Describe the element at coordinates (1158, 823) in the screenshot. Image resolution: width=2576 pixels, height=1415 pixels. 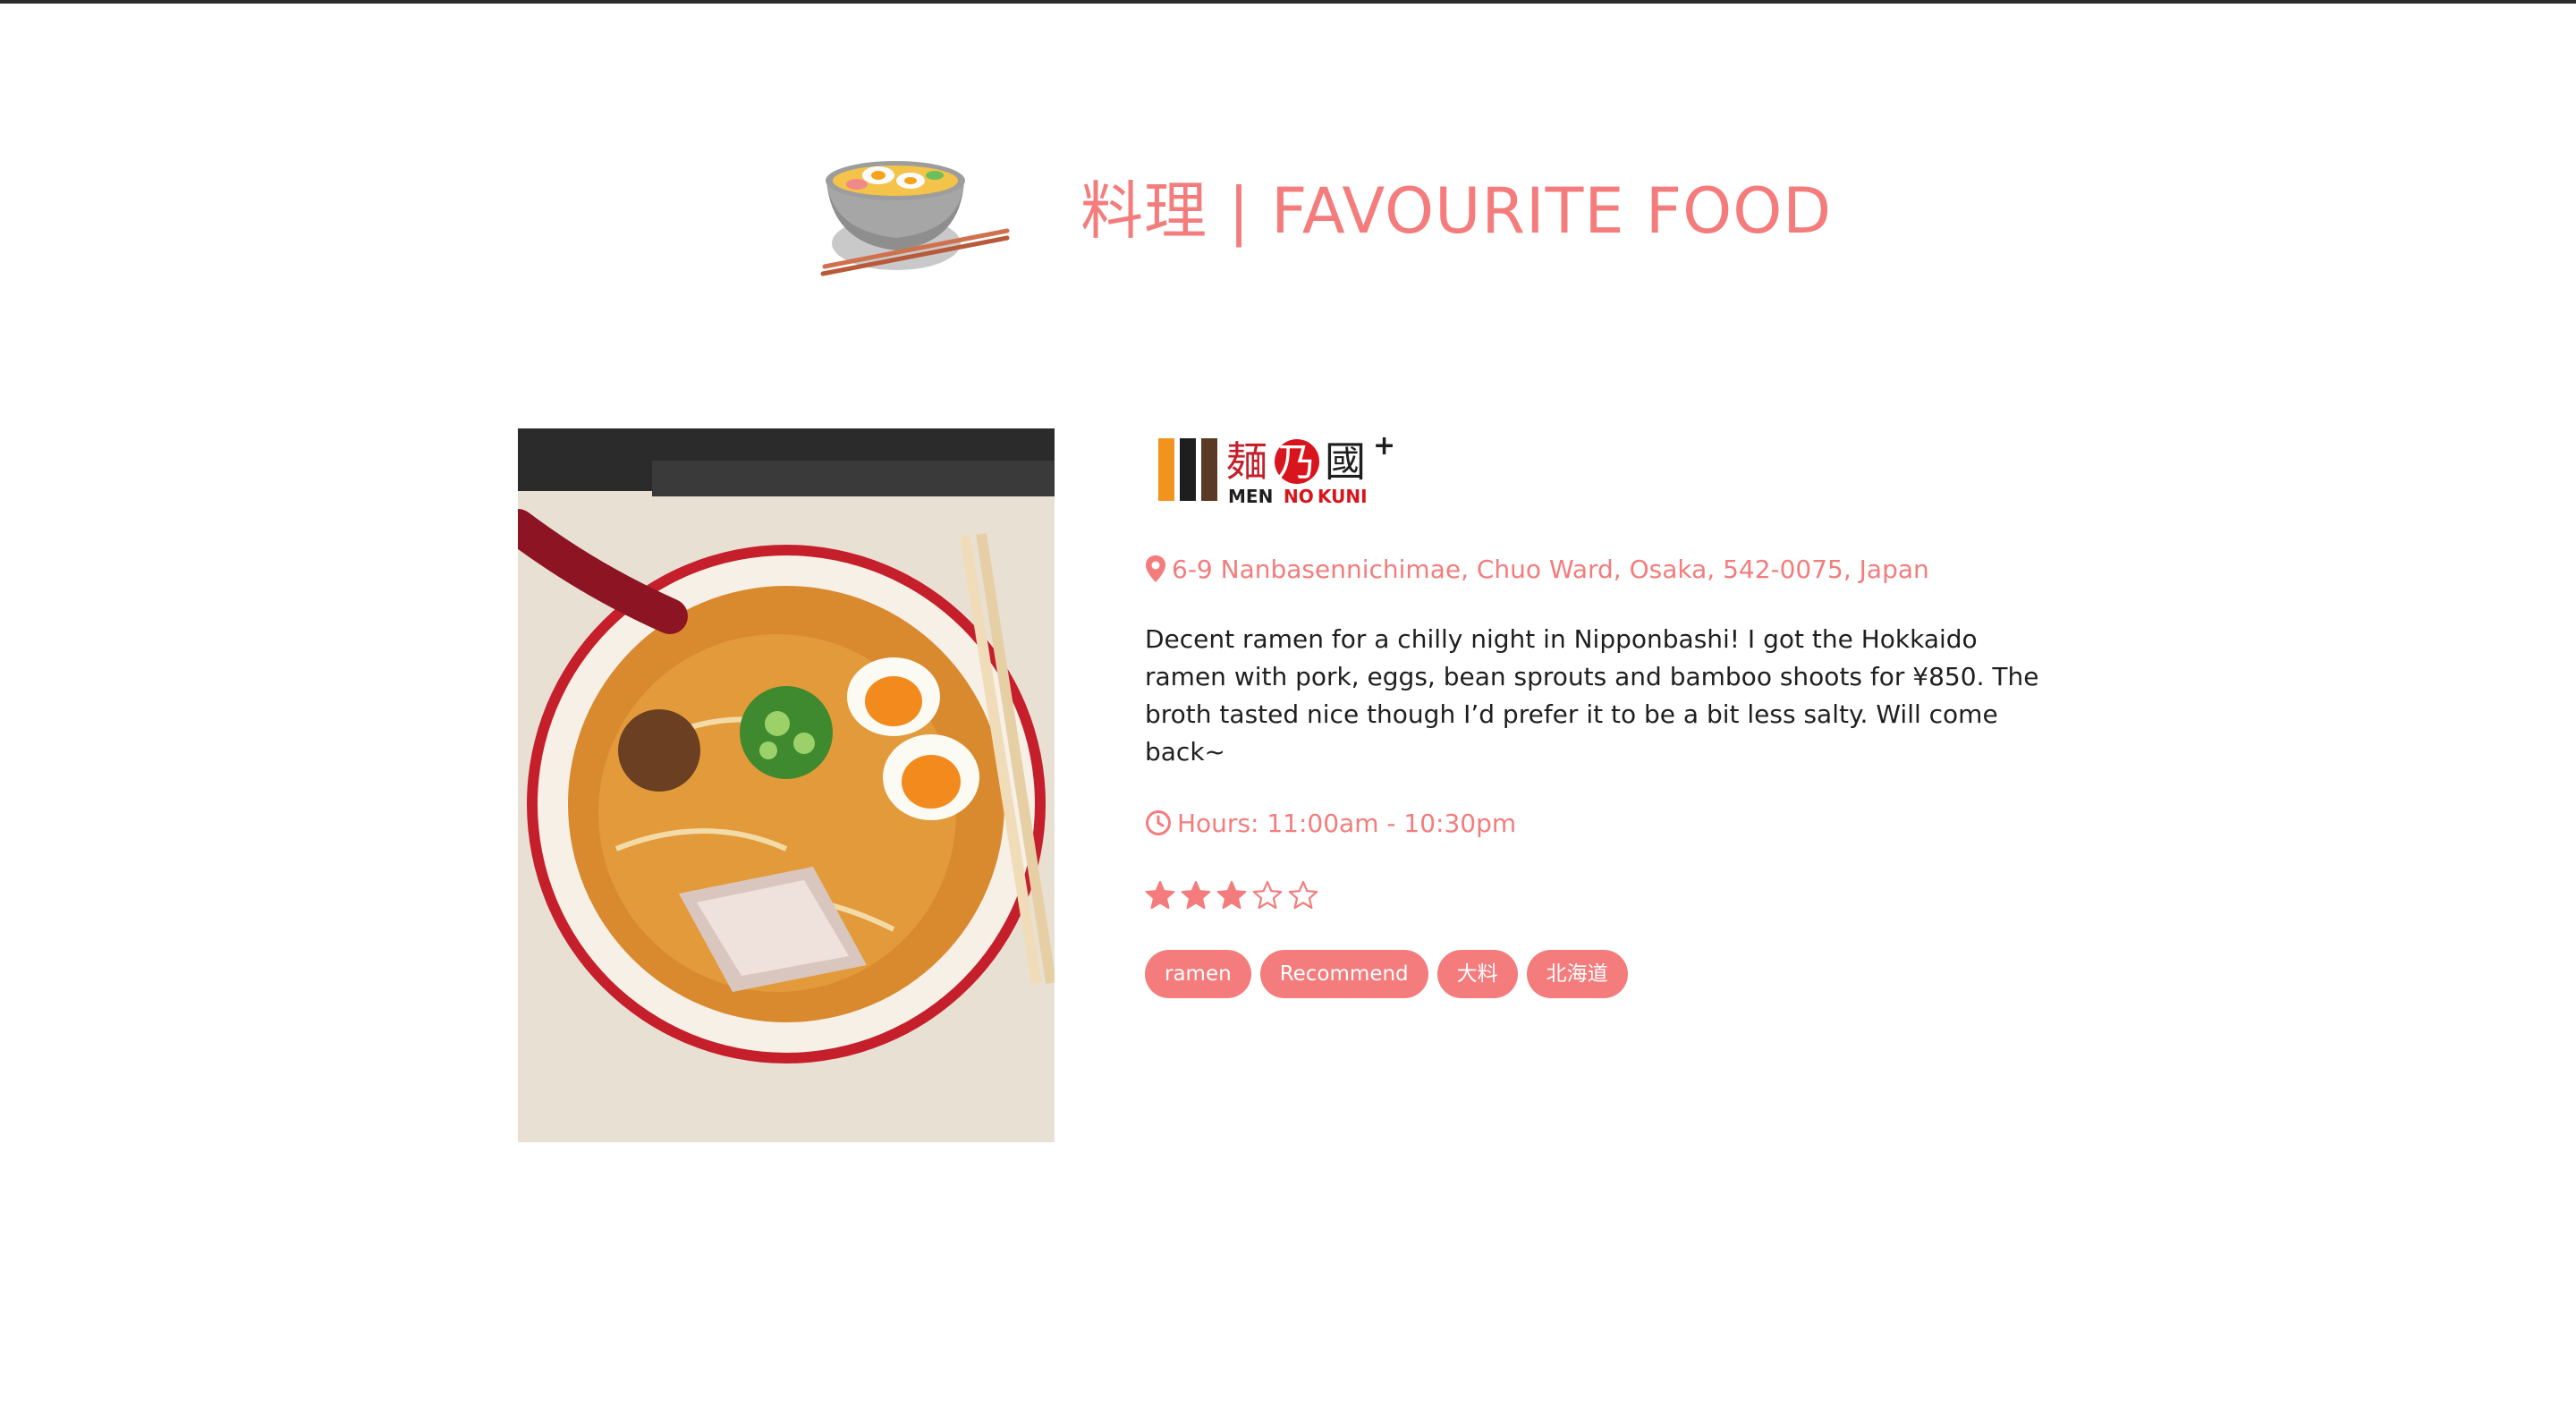
I see `clock-icon` at that location.